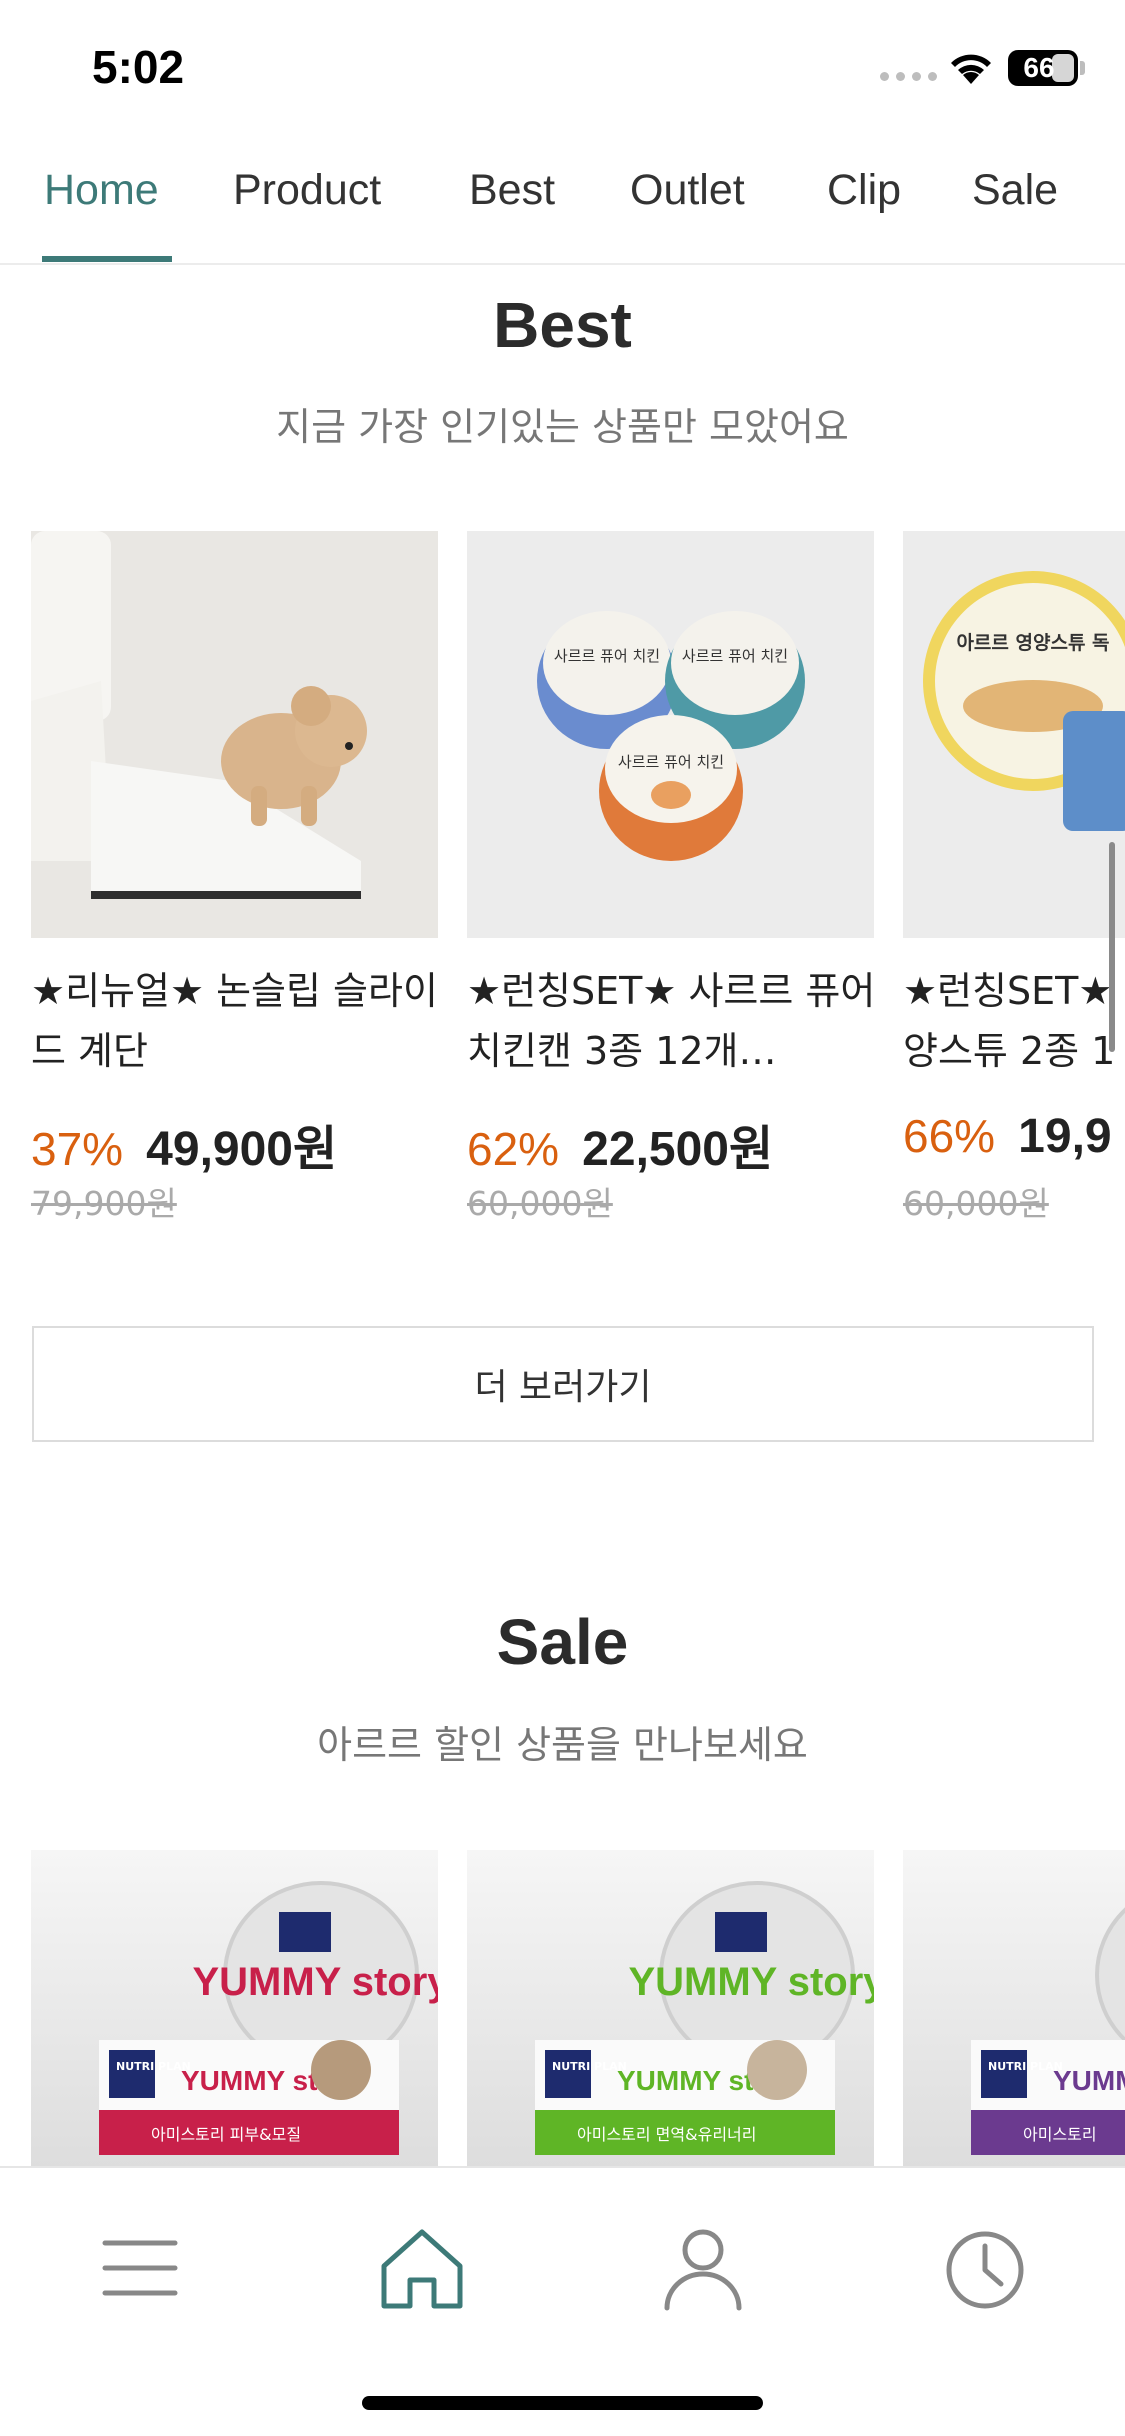 This screenshot has width=1125, height=2436. I want to click on tab-product: Product, so click(307, 190).